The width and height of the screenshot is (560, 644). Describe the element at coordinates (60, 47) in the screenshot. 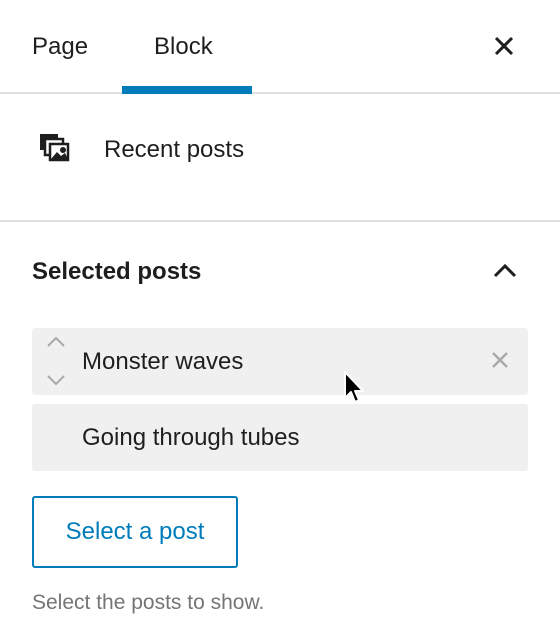

I see `tab-page: Page` at that location.